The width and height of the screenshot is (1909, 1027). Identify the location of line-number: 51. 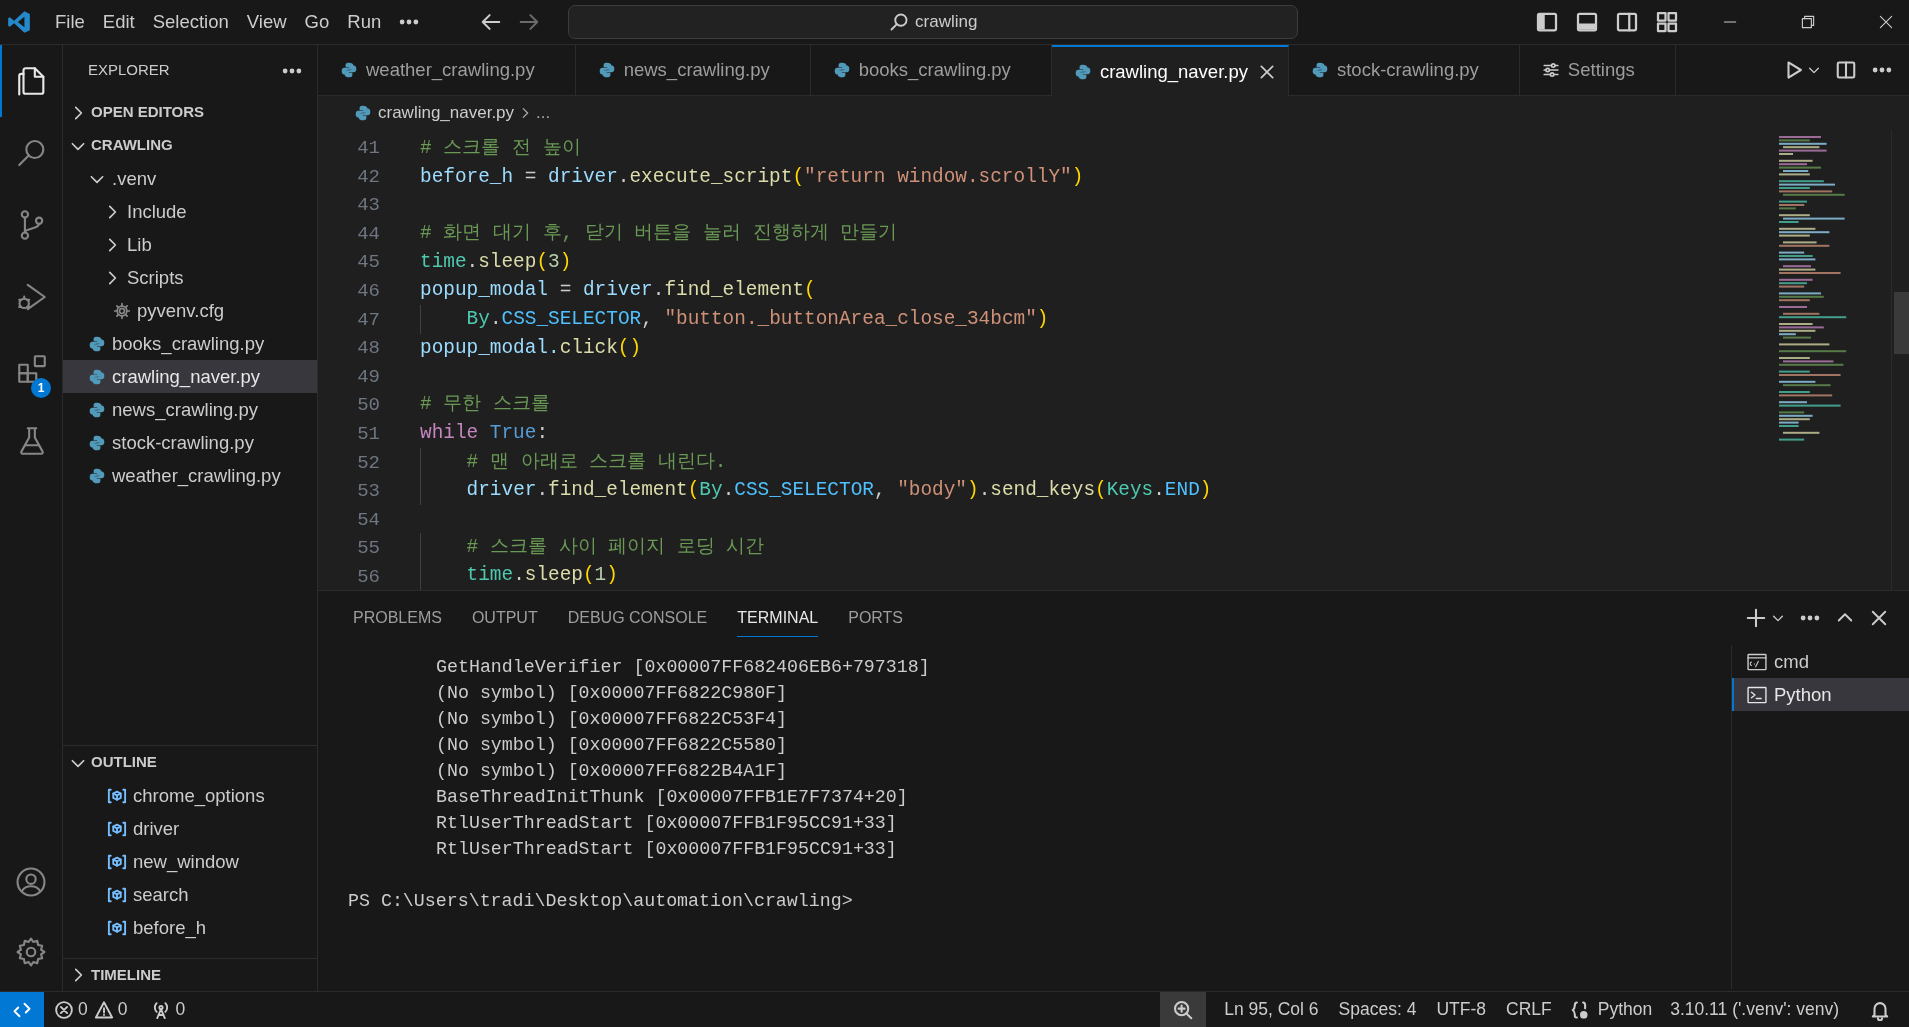
(368, 434).